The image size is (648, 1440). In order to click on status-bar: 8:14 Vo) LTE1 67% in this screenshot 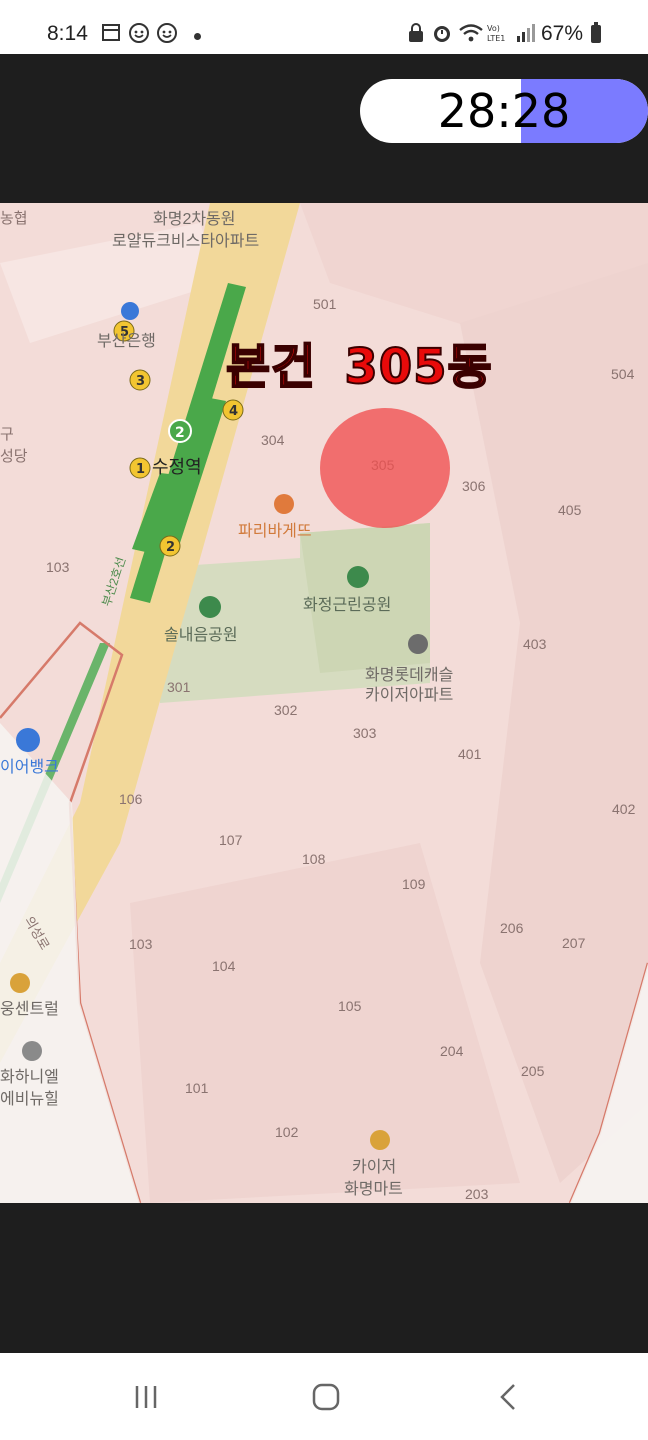, I will do `click(324, 27)`.